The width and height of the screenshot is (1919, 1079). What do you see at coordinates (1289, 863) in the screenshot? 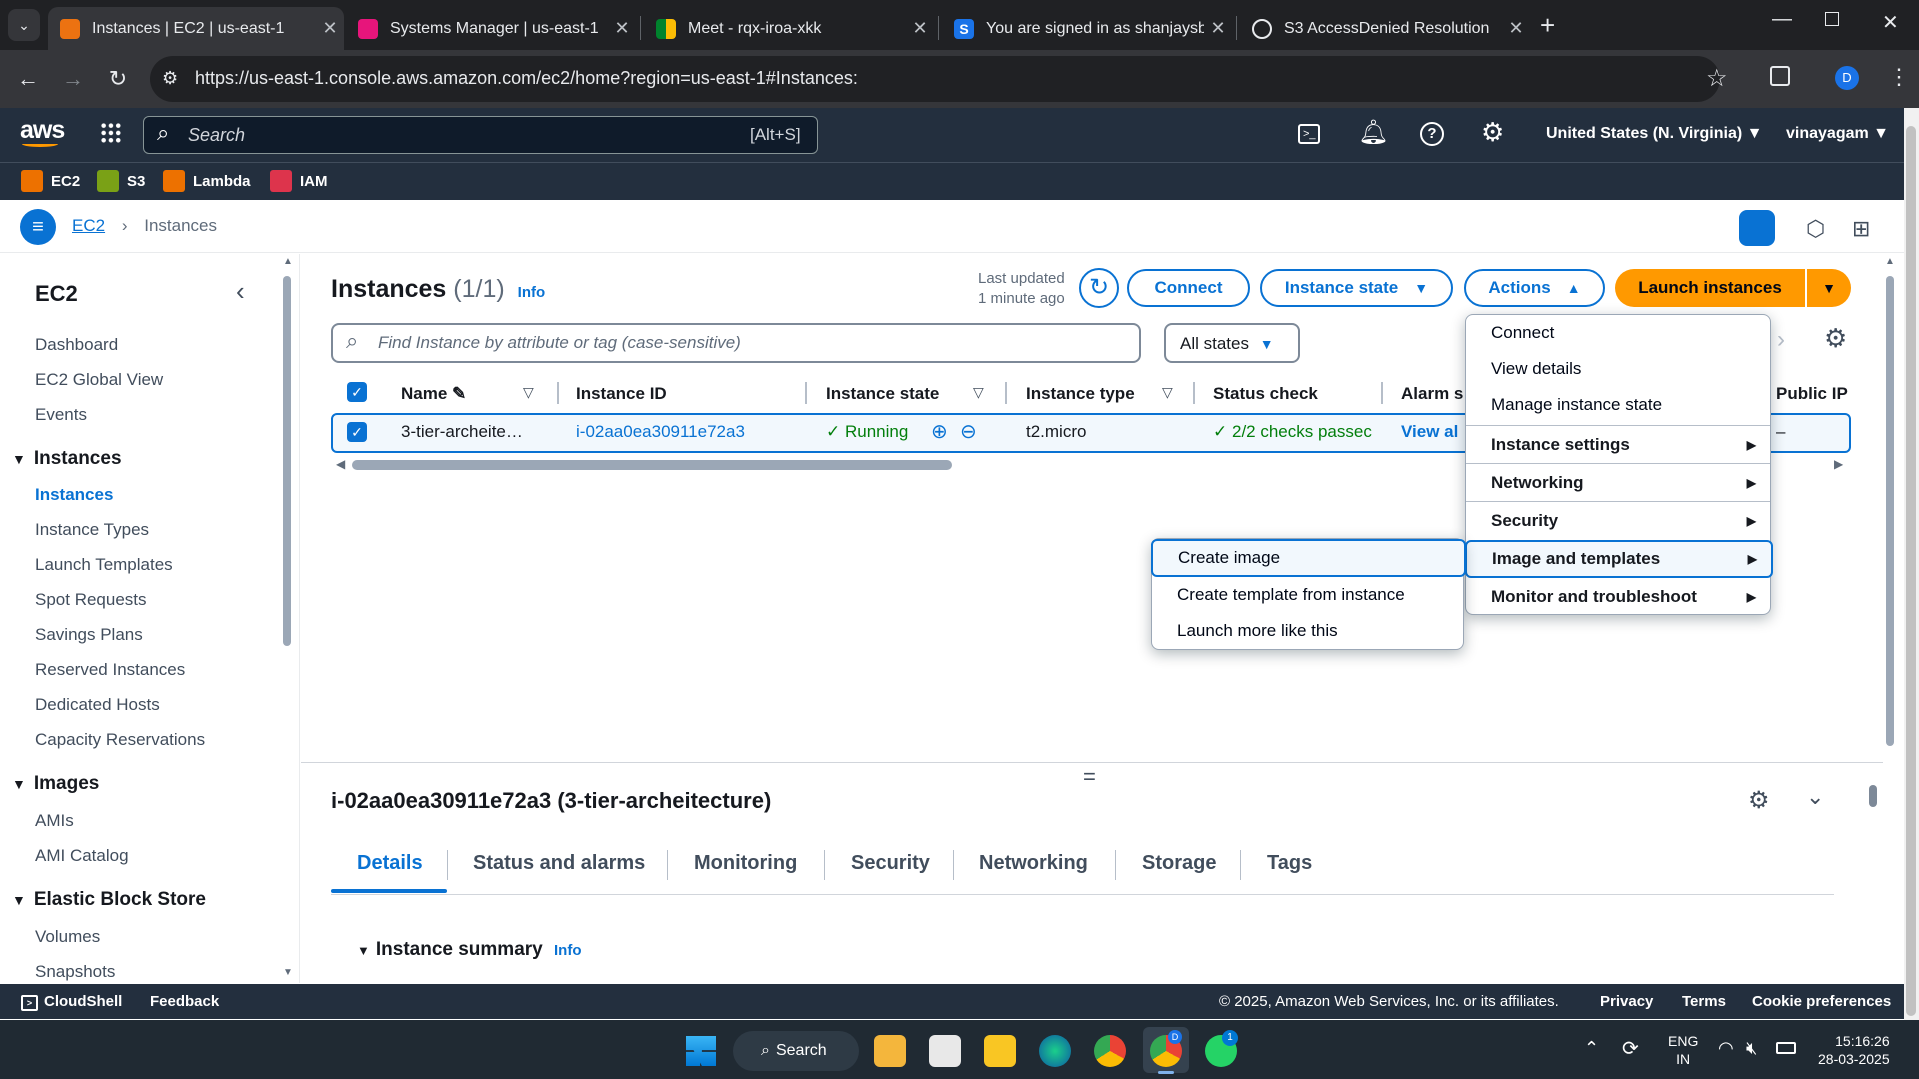
I see `tab-tags: Tags` at bounding box center [1289, 863].